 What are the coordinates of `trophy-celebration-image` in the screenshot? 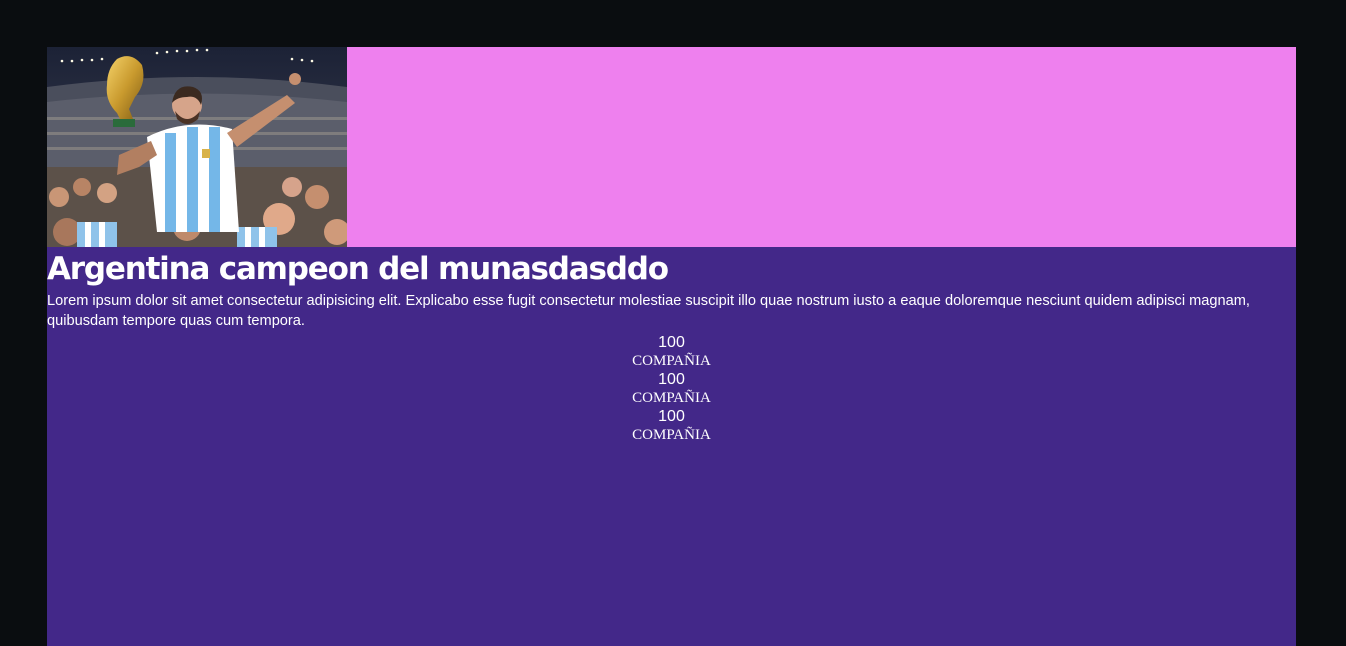 It's located at (197, 147).